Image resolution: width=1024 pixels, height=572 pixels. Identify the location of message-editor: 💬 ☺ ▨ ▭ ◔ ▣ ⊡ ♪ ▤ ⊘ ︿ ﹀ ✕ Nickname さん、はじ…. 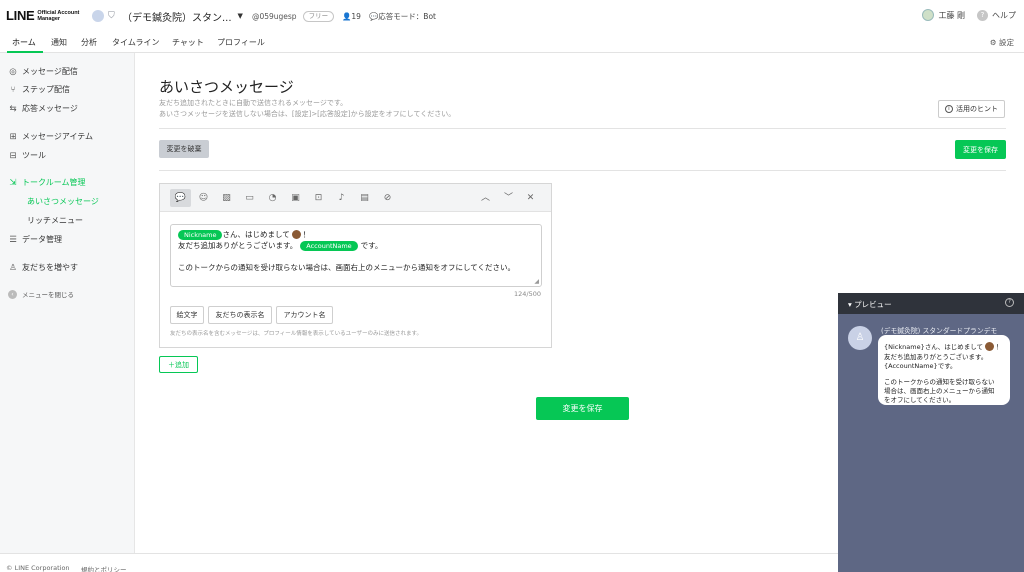
(355, 265).